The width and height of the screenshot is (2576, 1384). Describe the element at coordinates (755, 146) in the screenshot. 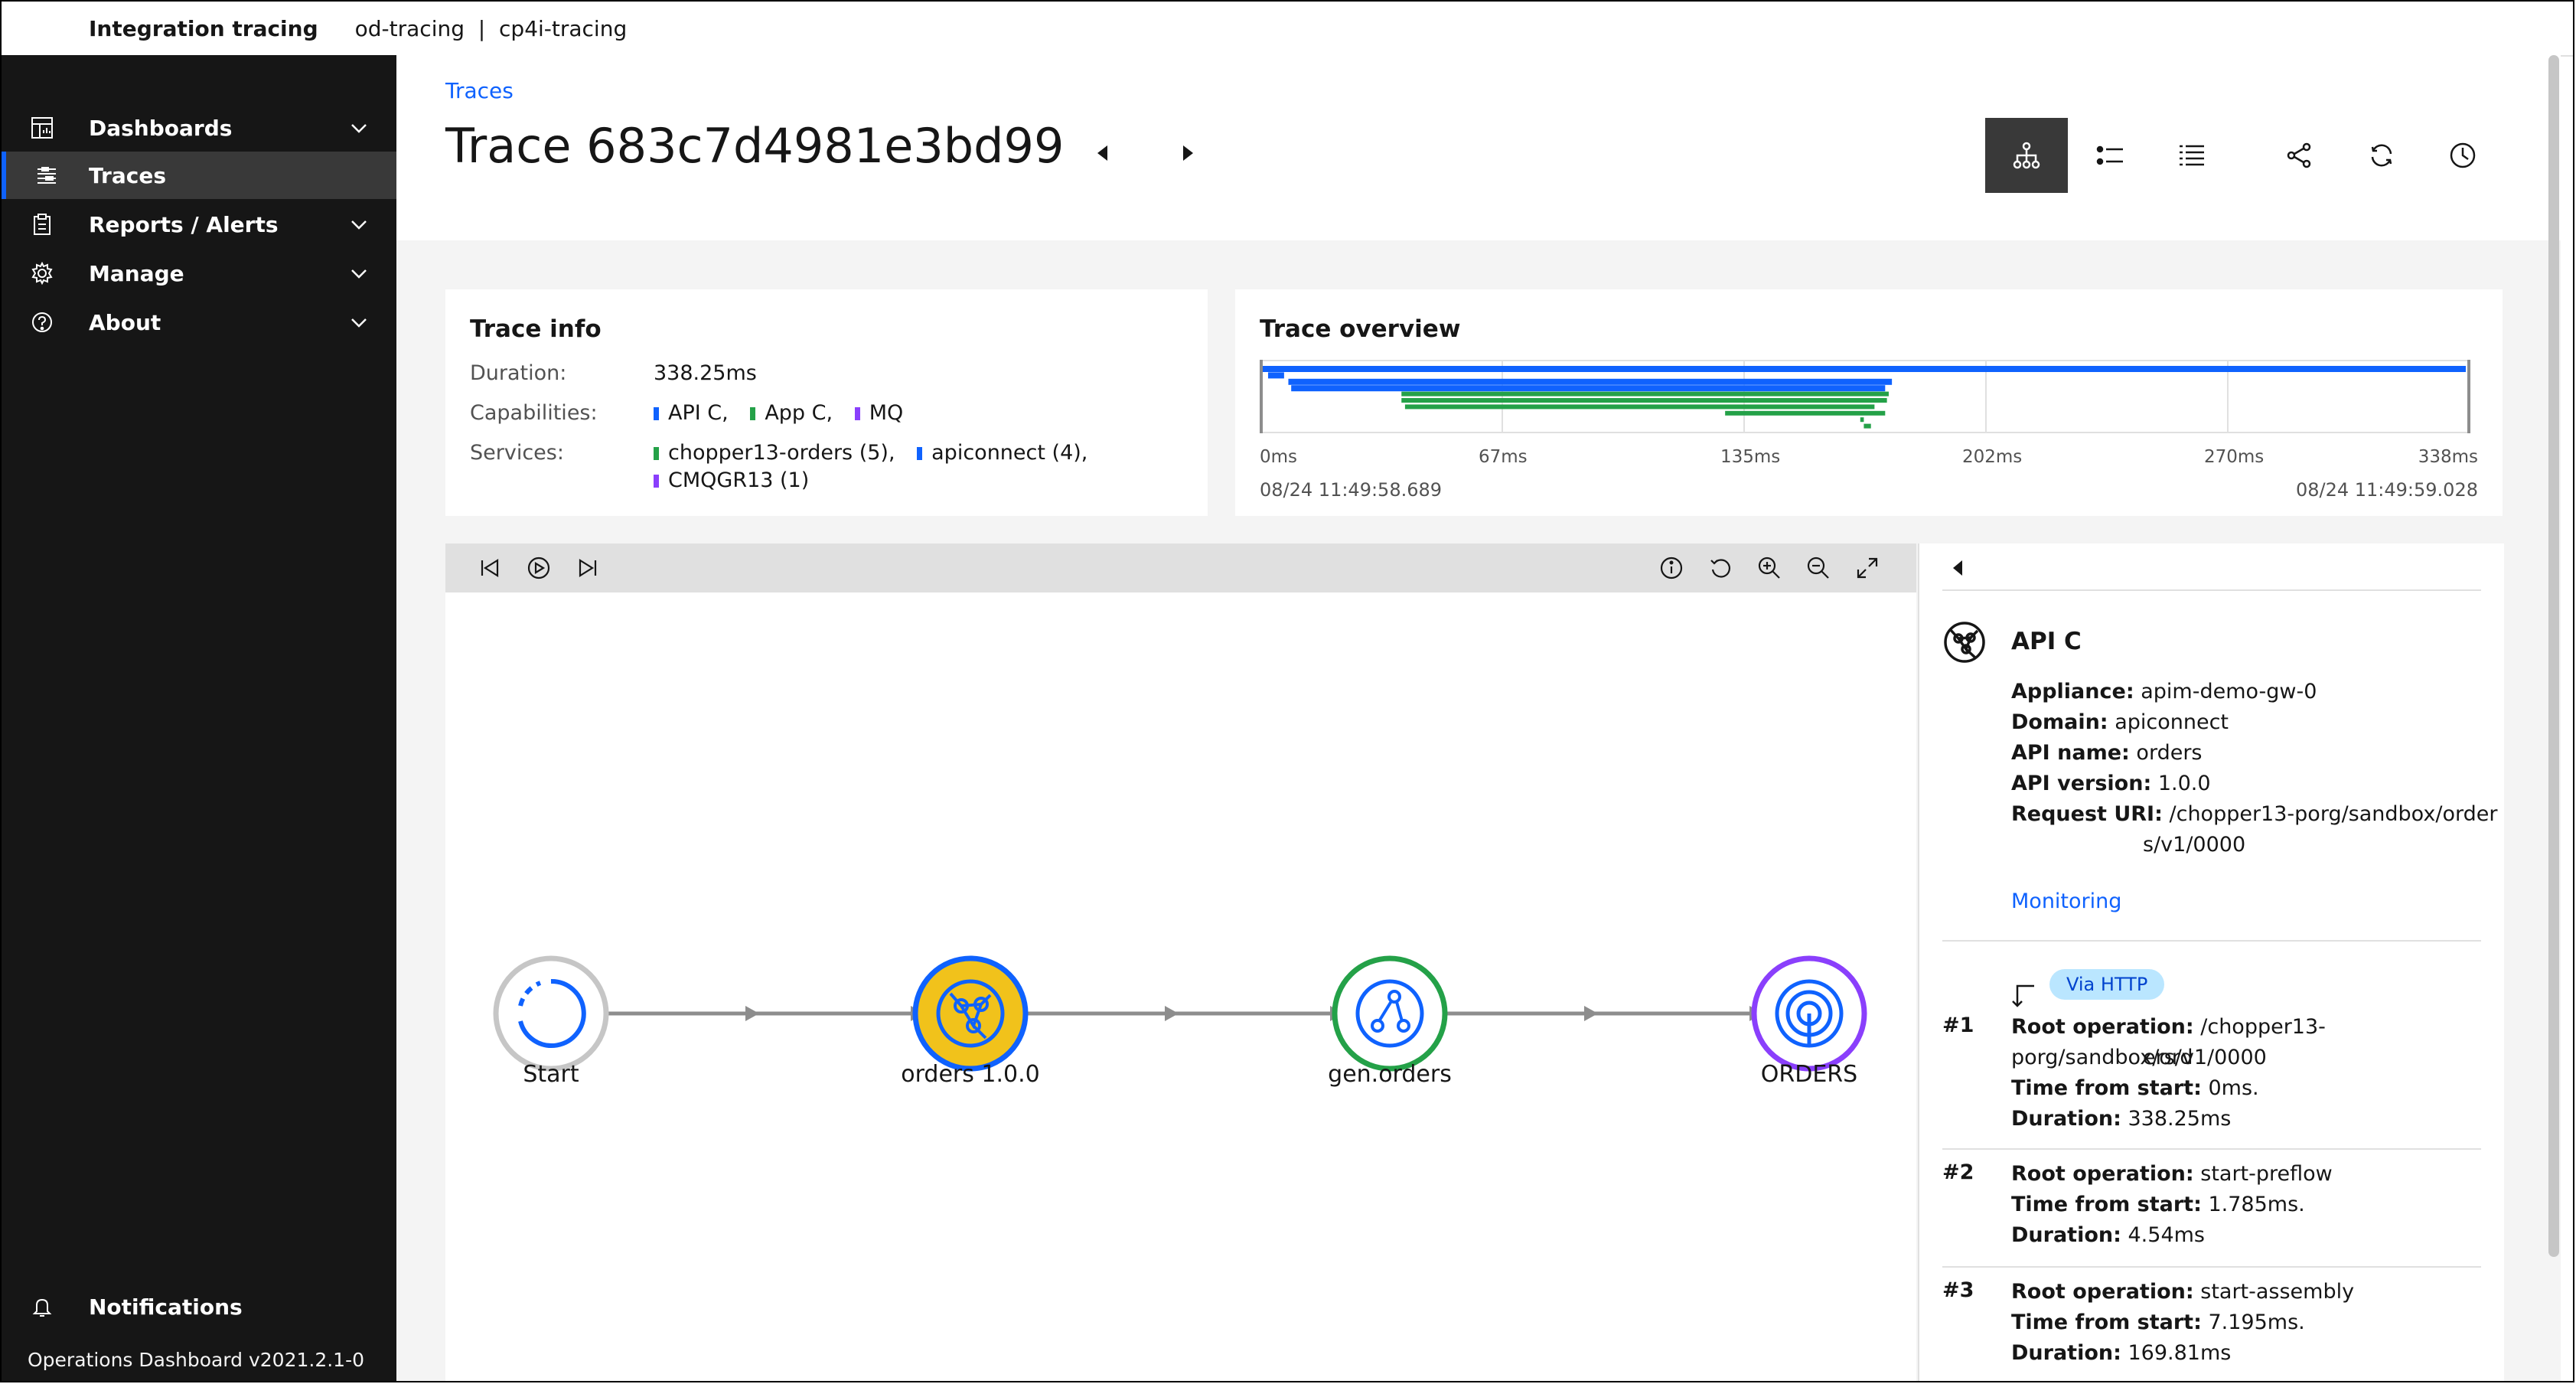

I see `page-title: Trace 683c7d4981e3bd99` at that location.